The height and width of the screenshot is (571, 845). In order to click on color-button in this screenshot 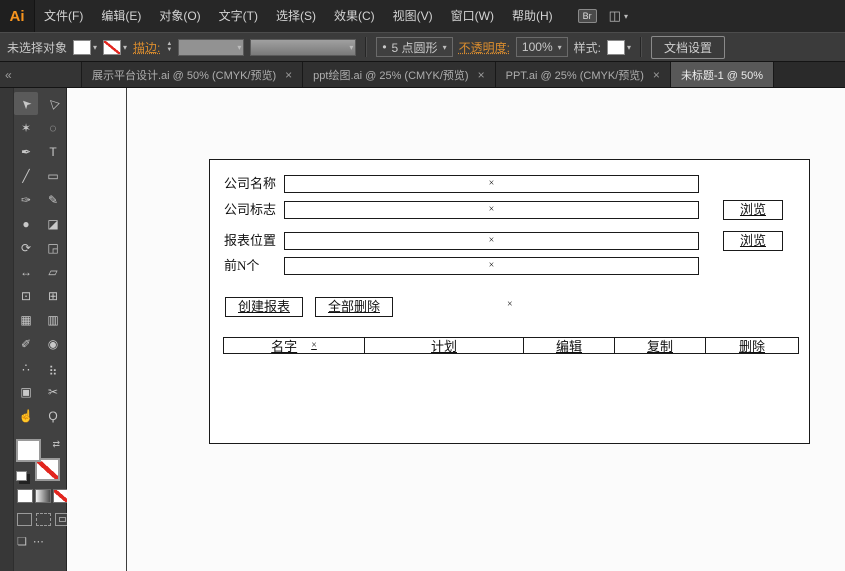, I will do `click(25, 496)`.